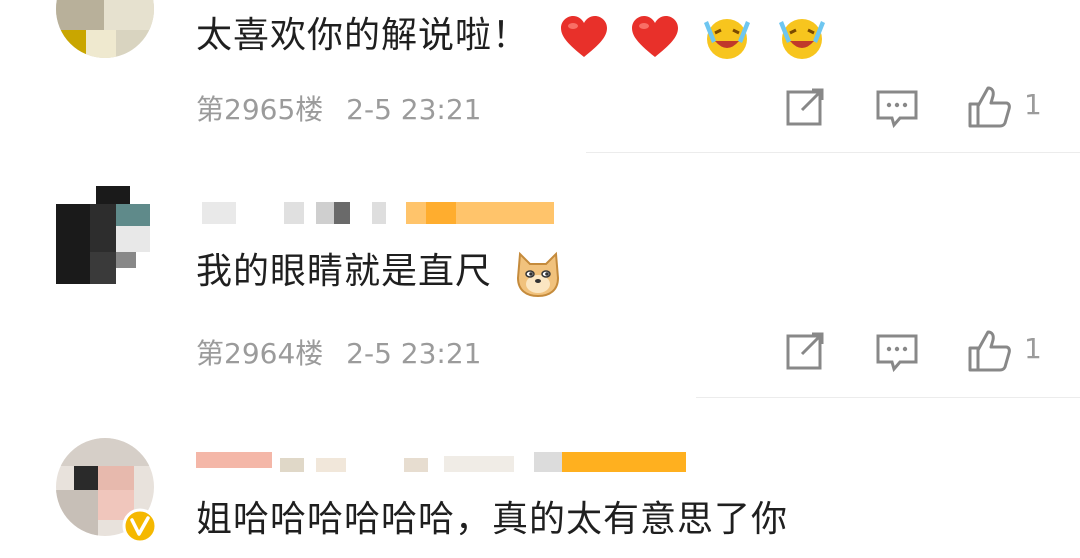  What do you see at coordinates (344, 271) in the screenshot?
I see `comment-body: 我的眼睛就是直尺` at bounding box center [344, 271].